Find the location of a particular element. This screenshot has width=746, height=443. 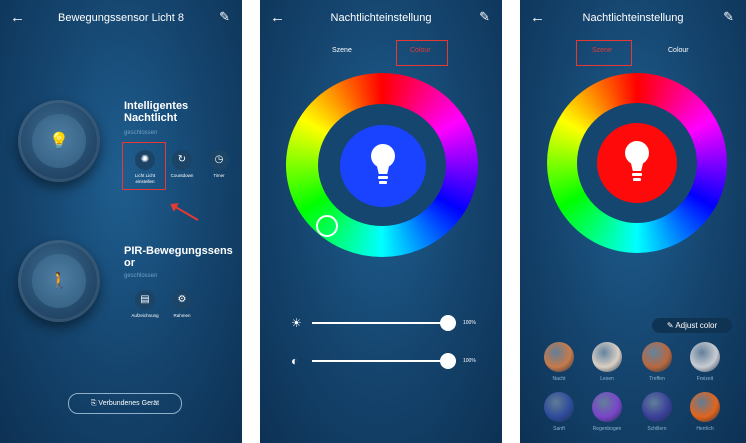

scene-name: Lesen is located at coordinates (607, 379).